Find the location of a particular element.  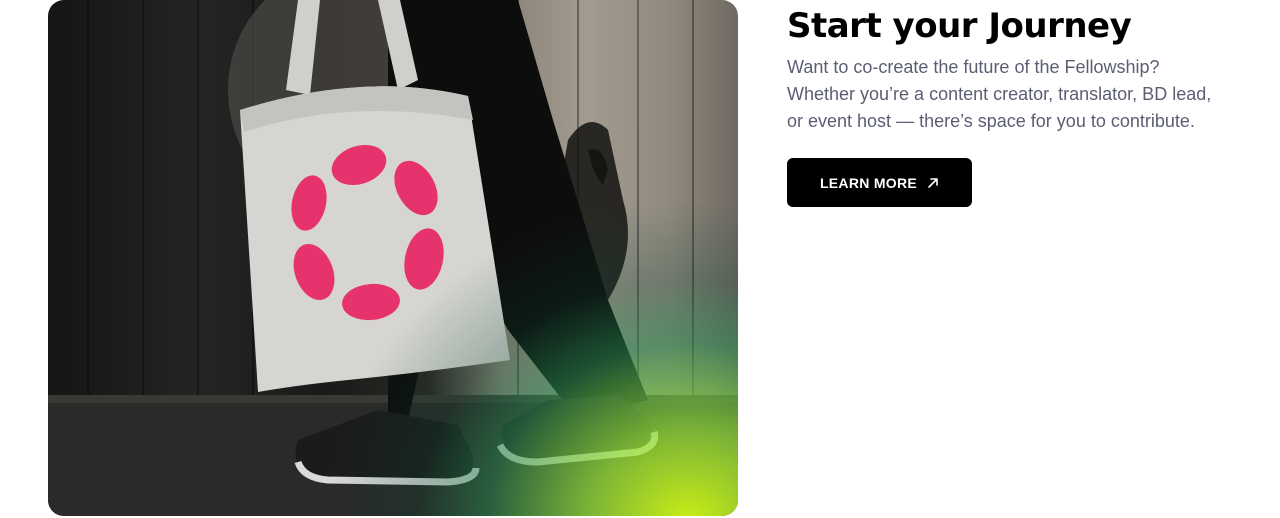

learn-more-button: LEARN MORE is located at coordinates (879, 182).